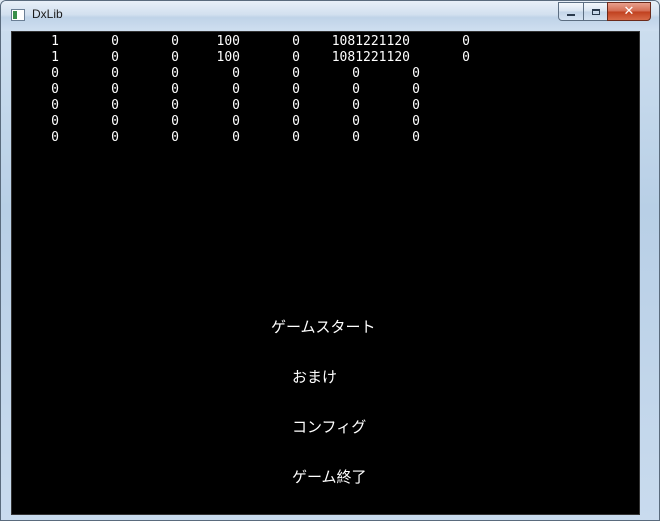 The width and height of the screenshot is (660, 521). I want to click on minimize-button, so click(571, 11).